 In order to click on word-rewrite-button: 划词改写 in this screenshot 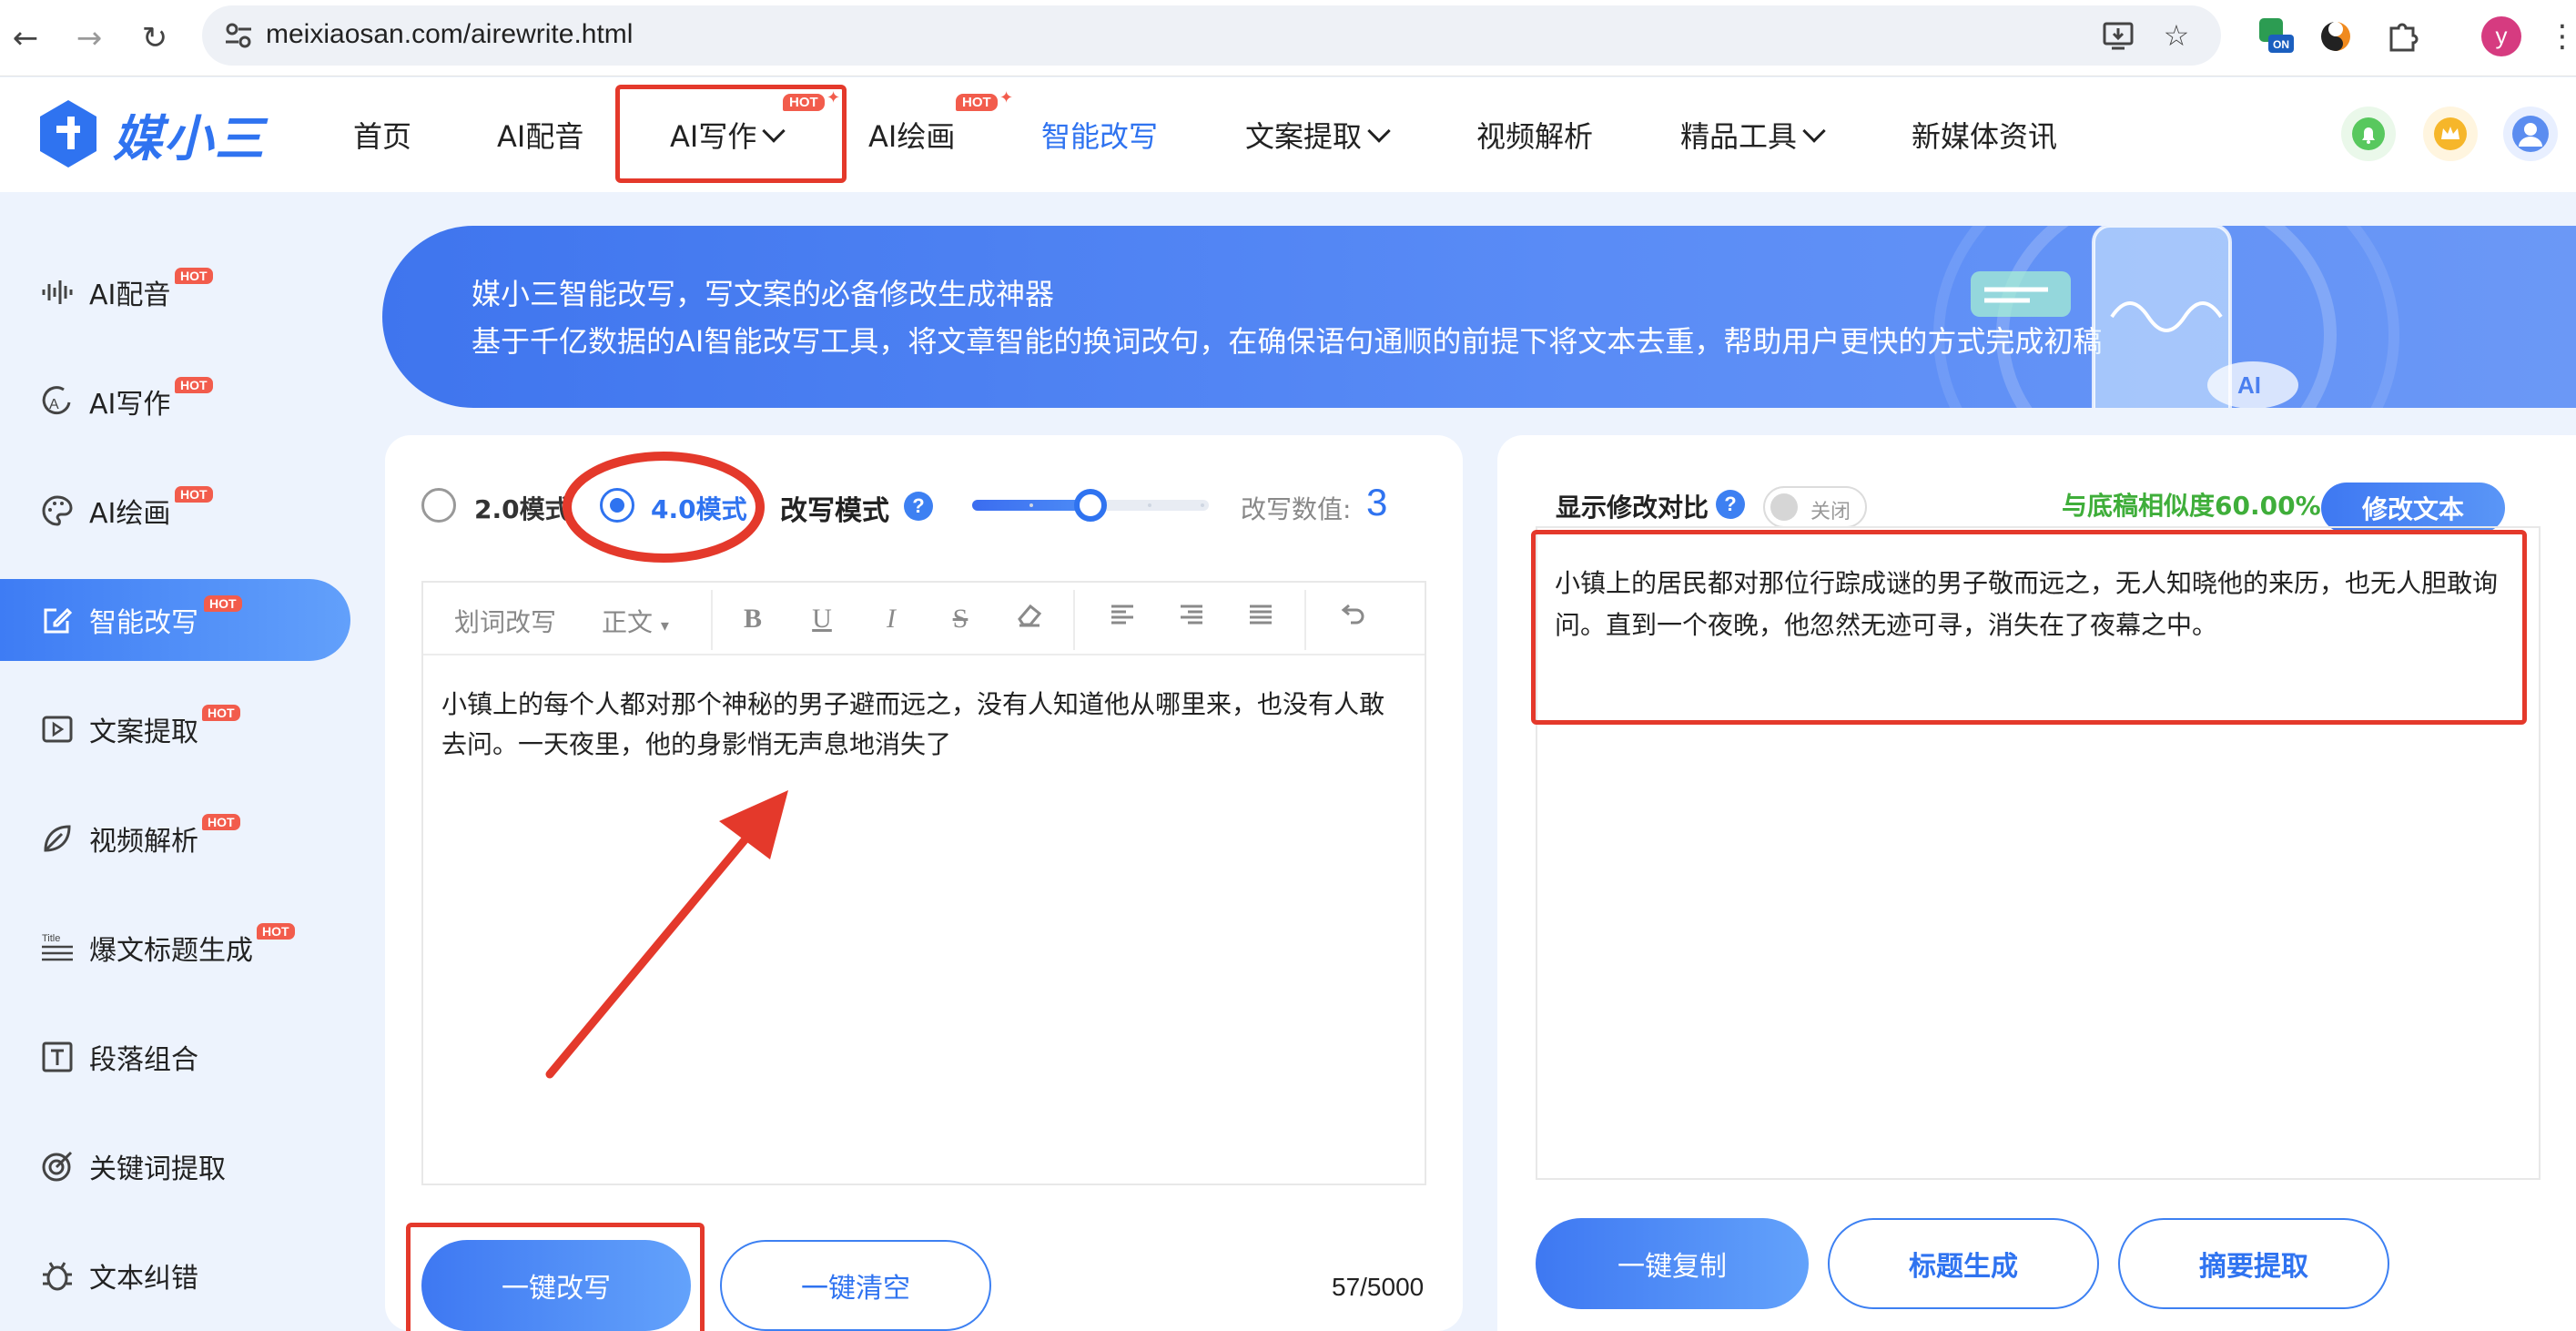, I will do `click(505, 621)`.